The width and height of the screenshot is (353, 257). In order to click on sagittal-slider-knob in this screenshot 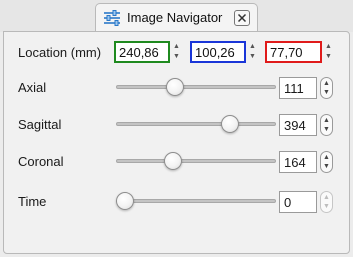, I will do `click(230, 124)`.